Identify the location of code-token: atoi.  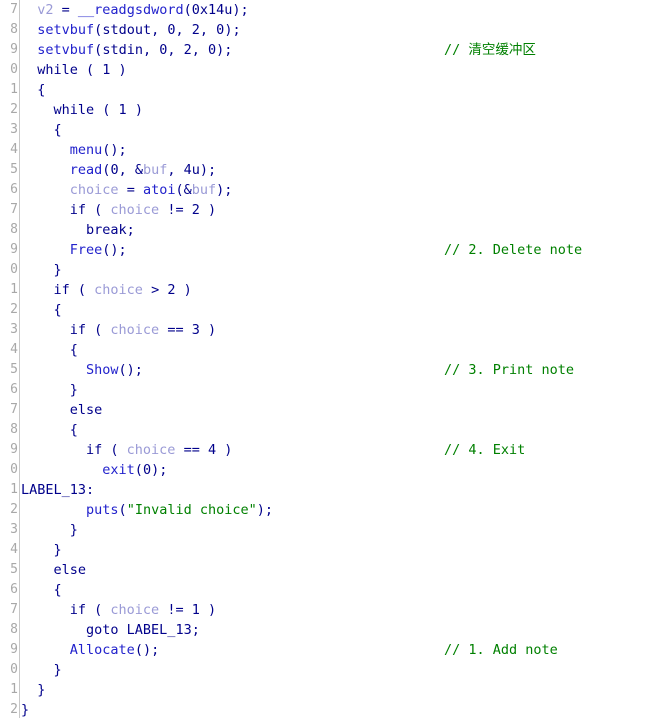
(159, 190).